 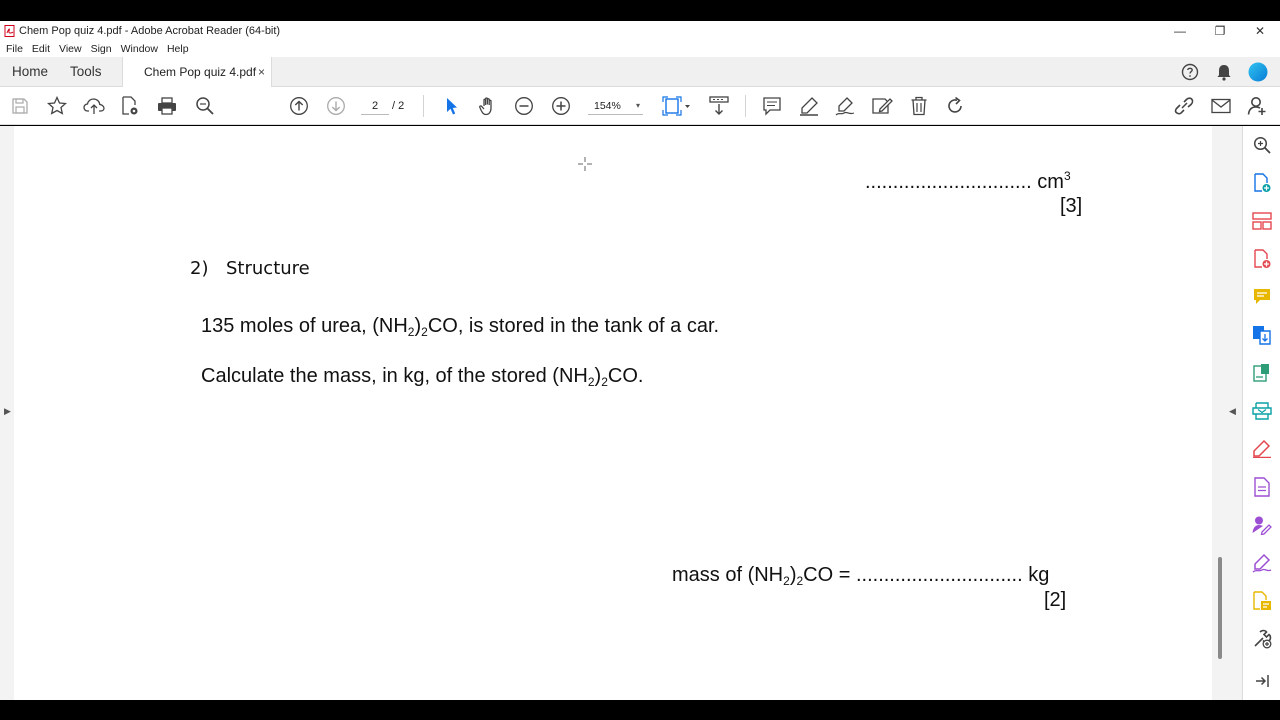 What do you see at coordinates (585, 164) in the screenshot?
I see `crosshair-cursor-icon` at bounding box center [585, 164].